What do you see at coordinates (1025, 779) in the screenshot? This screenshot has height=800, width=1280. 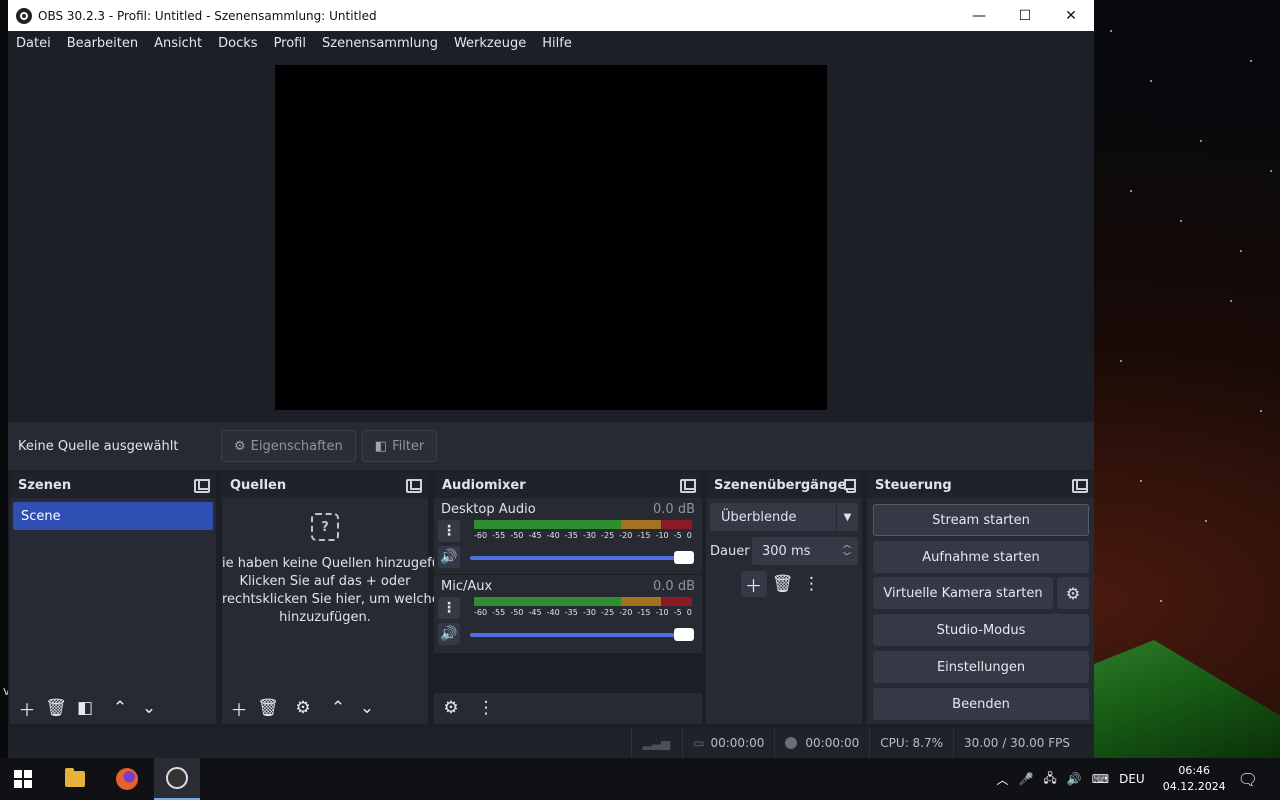 I see `microphone-icon: 🎤` at bounding box center [1025, 779].